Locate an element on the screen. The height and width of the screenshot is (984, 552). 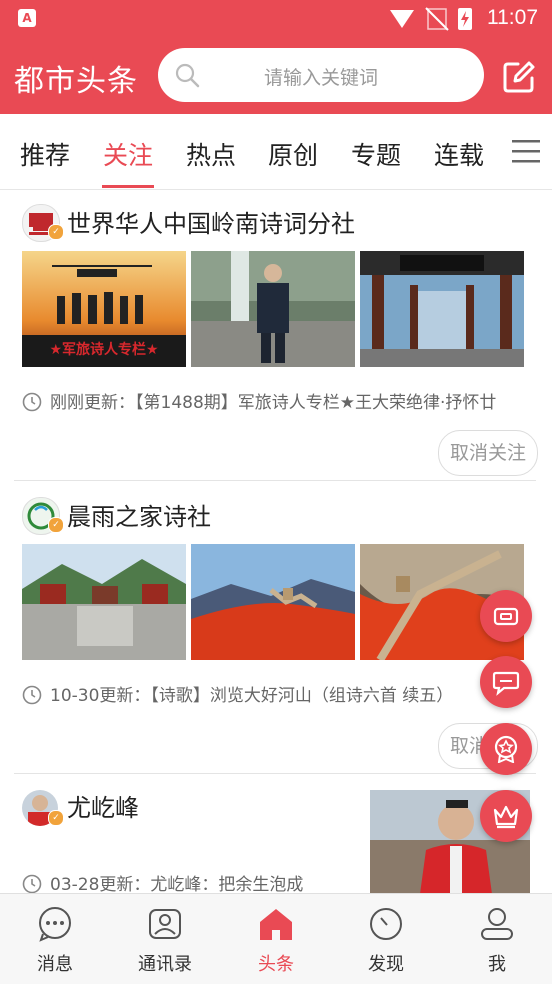
tab-serial: 连载 is located at coordinates (459, 154).